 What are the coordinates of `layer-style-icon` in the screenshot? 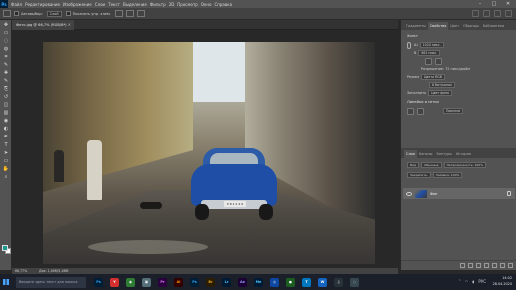 It's located at (470, 265).